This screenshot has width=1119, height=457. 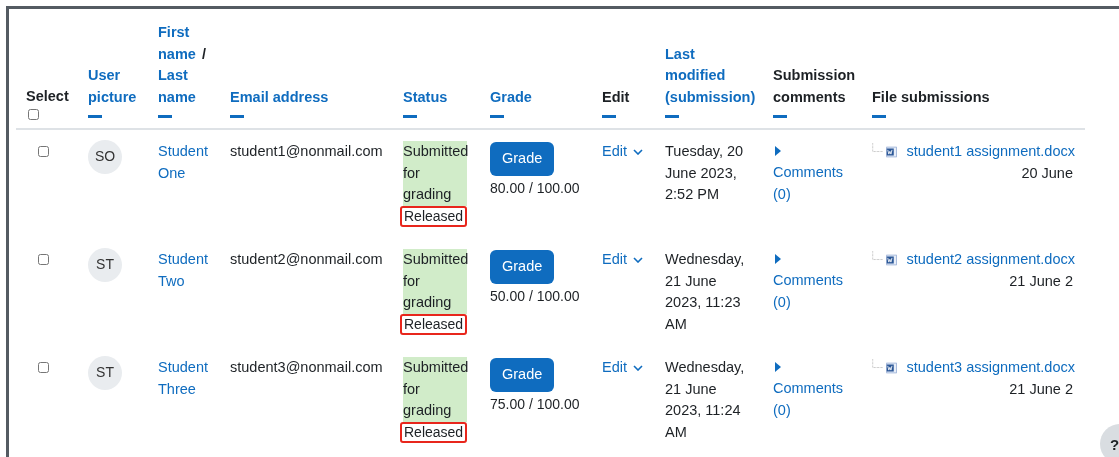 I want to click on column-header-link: Grade, so click(x=536, y=97).